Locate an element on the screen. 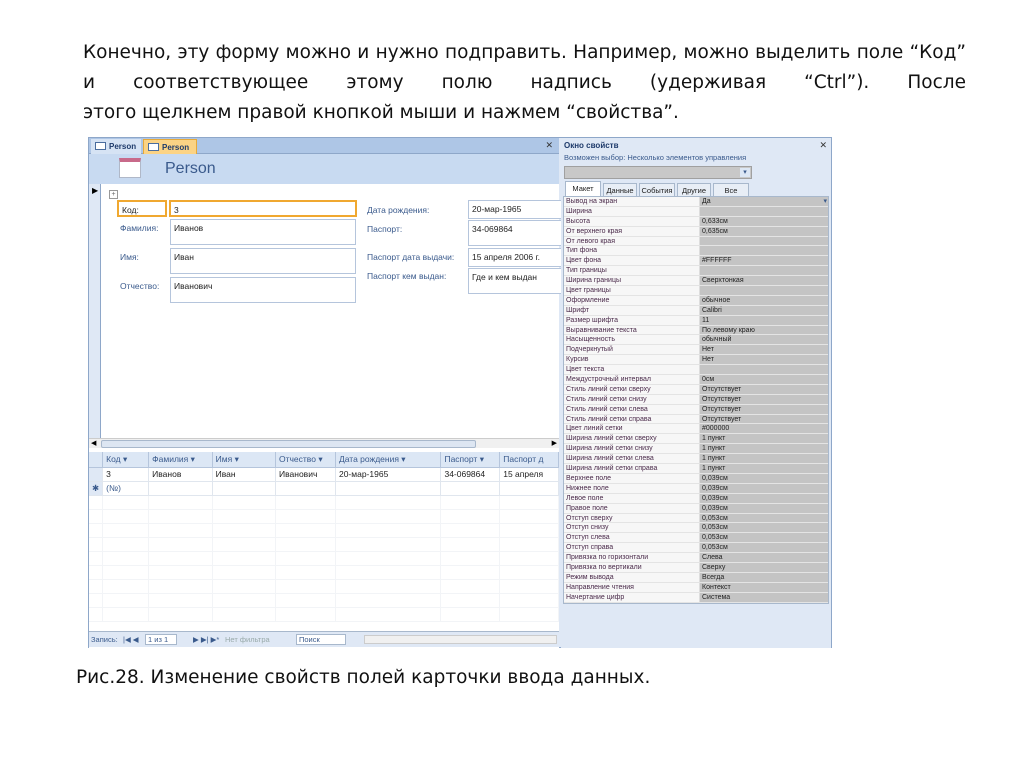 The width and height of the screenshot is (1024, 768). property-row: Привязка по горизонтали Слева is located at coordinates (696, 558).